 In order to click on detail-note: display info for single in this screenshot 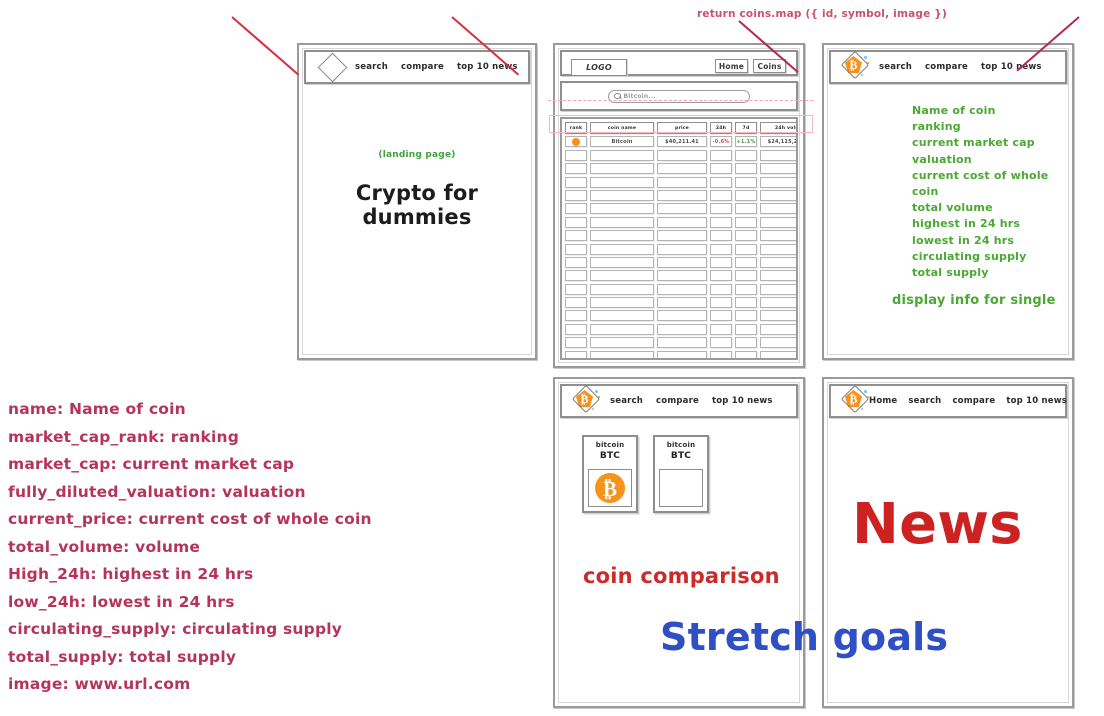, I will do `click(974, 300)`.